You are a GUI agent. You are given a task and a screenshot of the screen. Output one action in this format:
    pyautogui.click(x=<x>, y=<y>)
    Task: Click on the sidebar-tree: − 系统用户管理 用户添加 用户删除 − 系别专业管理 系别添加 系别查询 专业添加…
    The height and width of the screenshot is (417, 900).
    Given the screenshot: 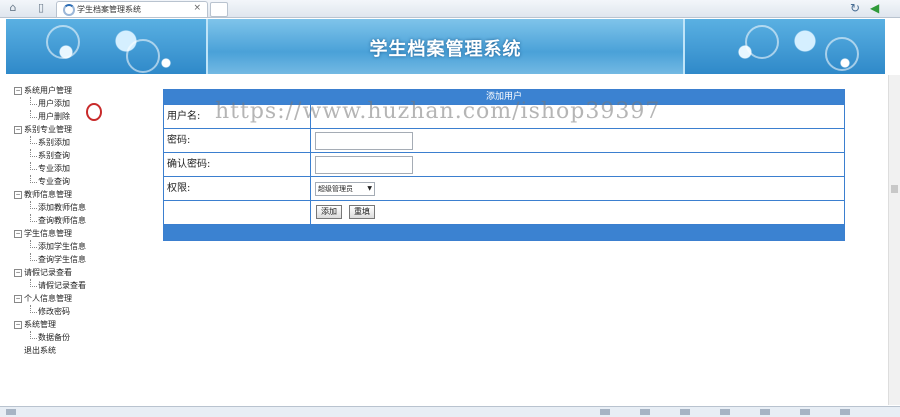 What is the action you would take?
    pyautogui.click(x=84, y=220)
    